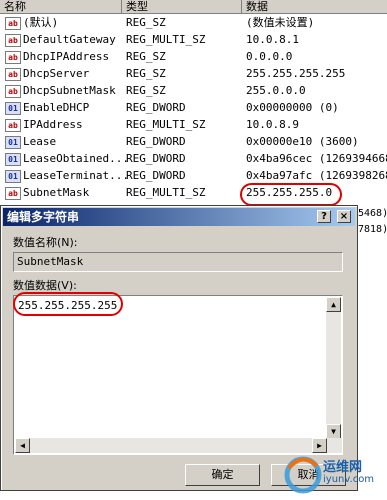 Image resolution: width=387 pixels, height=500 pixels. I want to click on list-header: 名称 类型 数据, so click(193, 7).